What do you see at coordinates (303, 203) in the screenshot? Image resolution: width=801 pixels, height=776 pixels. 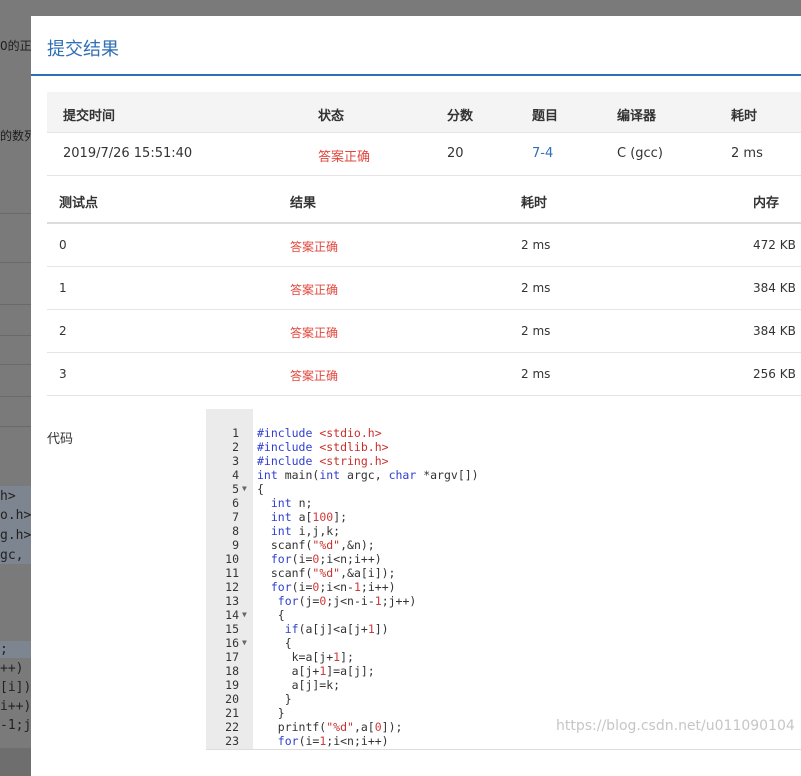 I see `header-result: 结果` at bounding box center [303, 203].